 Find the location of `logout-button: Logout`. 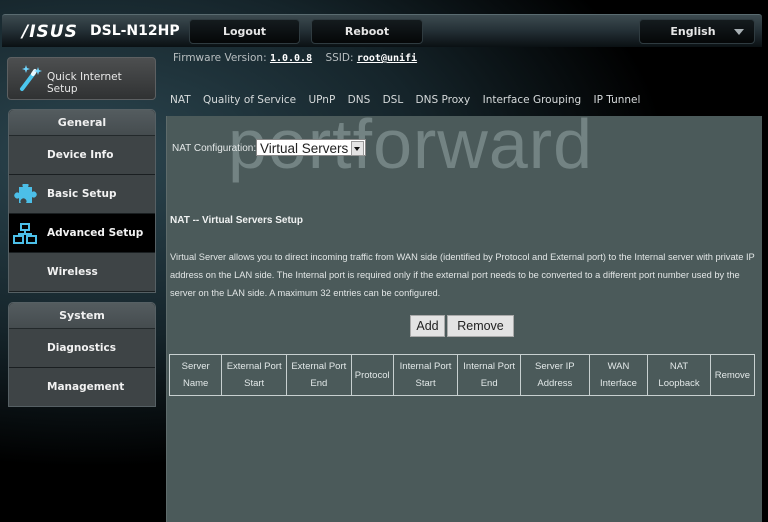

logout-button: Logout is located at coordinates (244, 31).